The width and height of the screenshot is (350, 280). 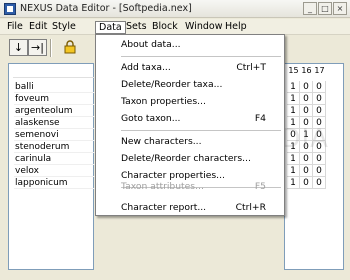 I want to click on menu-item-character-report: Character report... Ctrl+R, so click(x=190, y=207).